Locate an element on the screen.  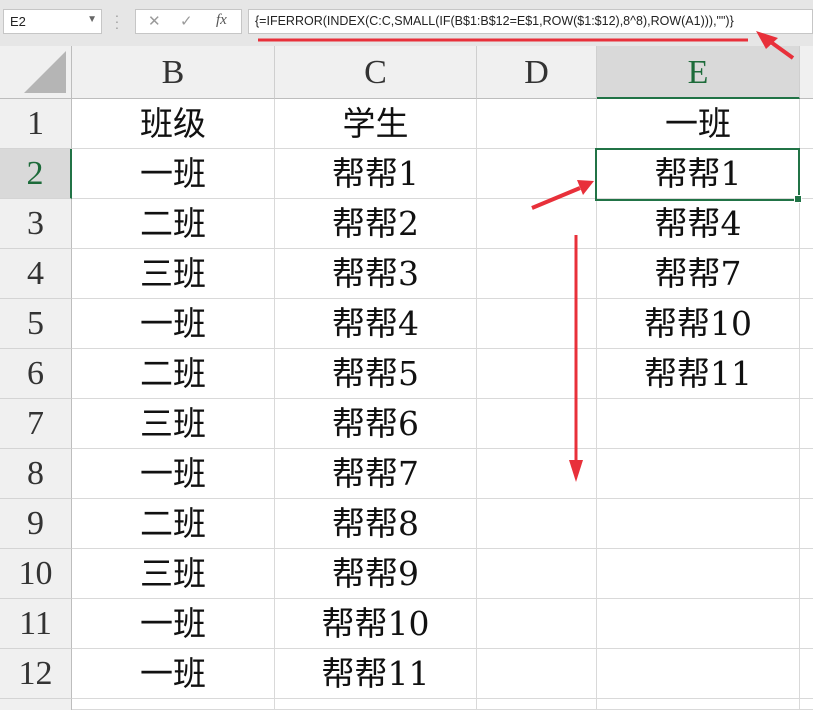
arrow-to-active-cell-icon is located at coordinates (562, 195).